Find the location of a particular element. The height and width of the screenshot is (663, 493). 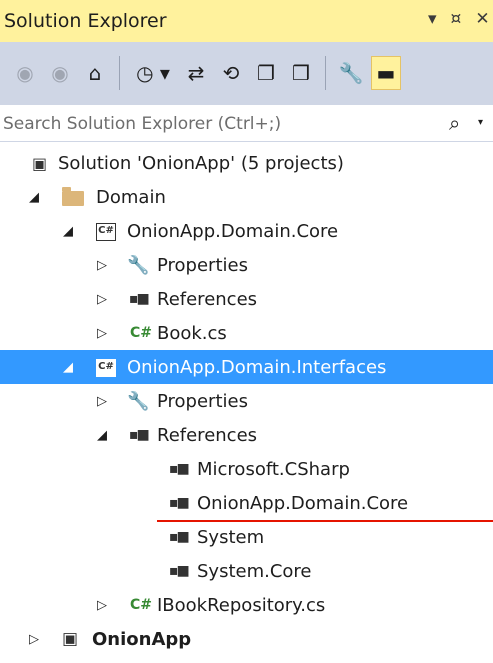

tree-item-ibookrepository-cs: ▷ C# IBookRepository.cs is located at coordinates (246, 605).